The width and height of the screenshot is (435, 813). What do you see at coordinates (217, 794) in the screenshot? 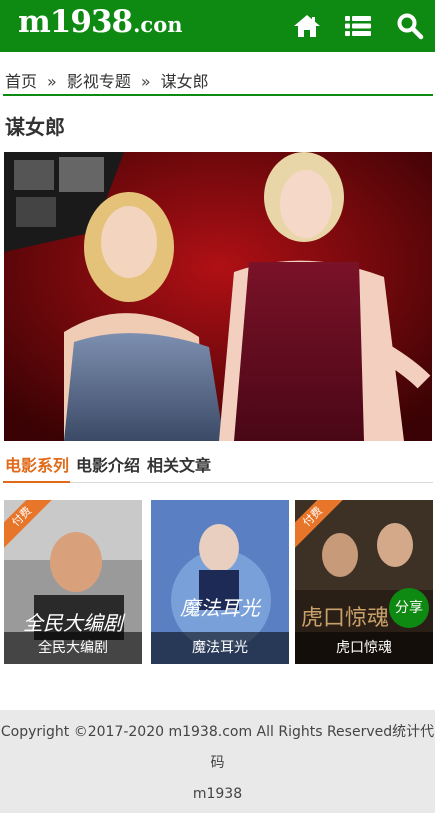
I see `footer-site-name: m1938` at bounding box center [217, 794].